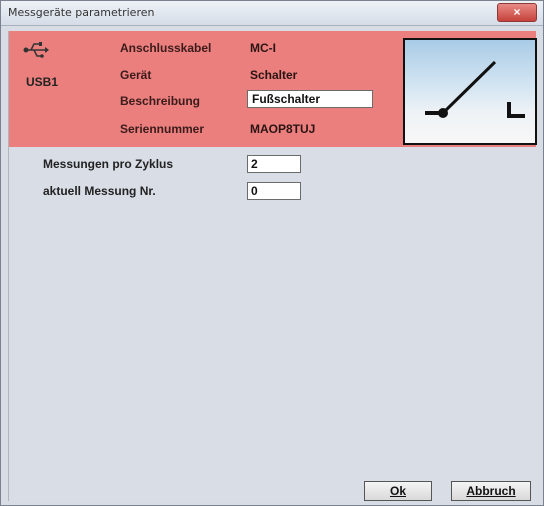 The image size is (544, 506). Describe the element at coordinates (475, 89) in the screenshot. I see `switch-symbol-icon` at that location.